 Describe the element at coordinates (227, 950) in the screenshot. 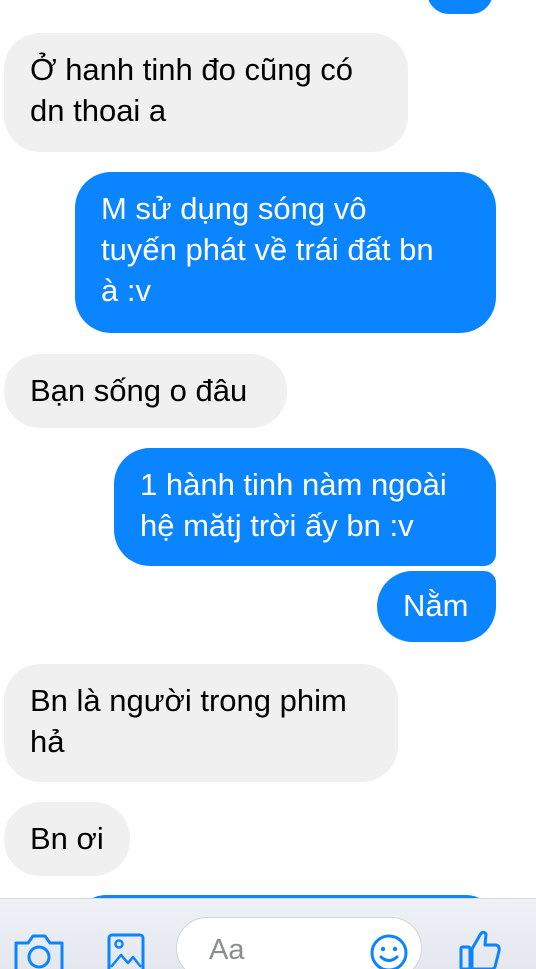

I see `message-input-placeholder: Aa` at that location.